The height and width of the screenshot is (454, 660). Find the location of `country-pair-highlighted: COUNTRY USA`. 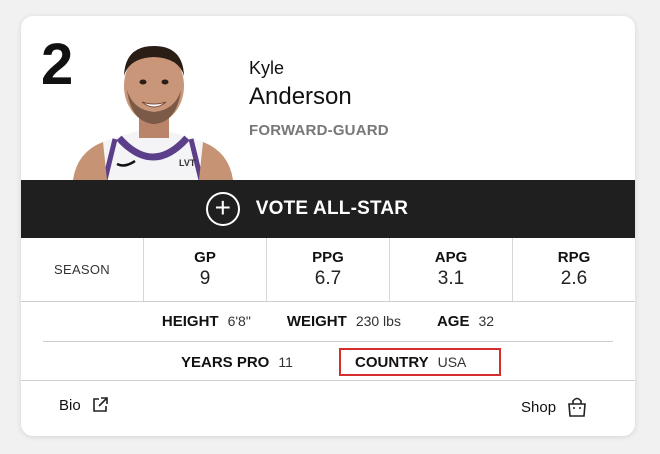

country-pair-highlighted: COUNTRY USA is located at coordinates (420, 362).